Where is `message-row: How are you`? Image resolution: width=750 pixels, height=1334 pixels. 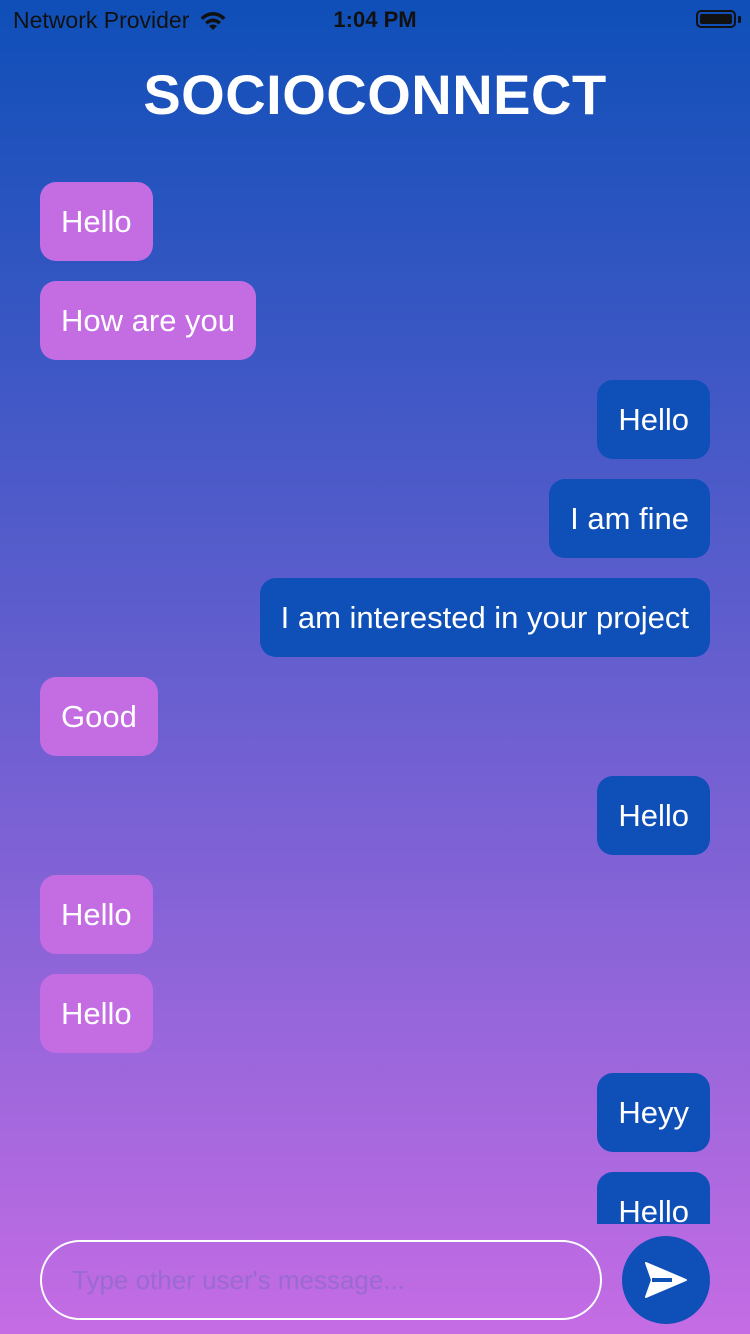
message-row: How are you is located at coordinates (375, 320).